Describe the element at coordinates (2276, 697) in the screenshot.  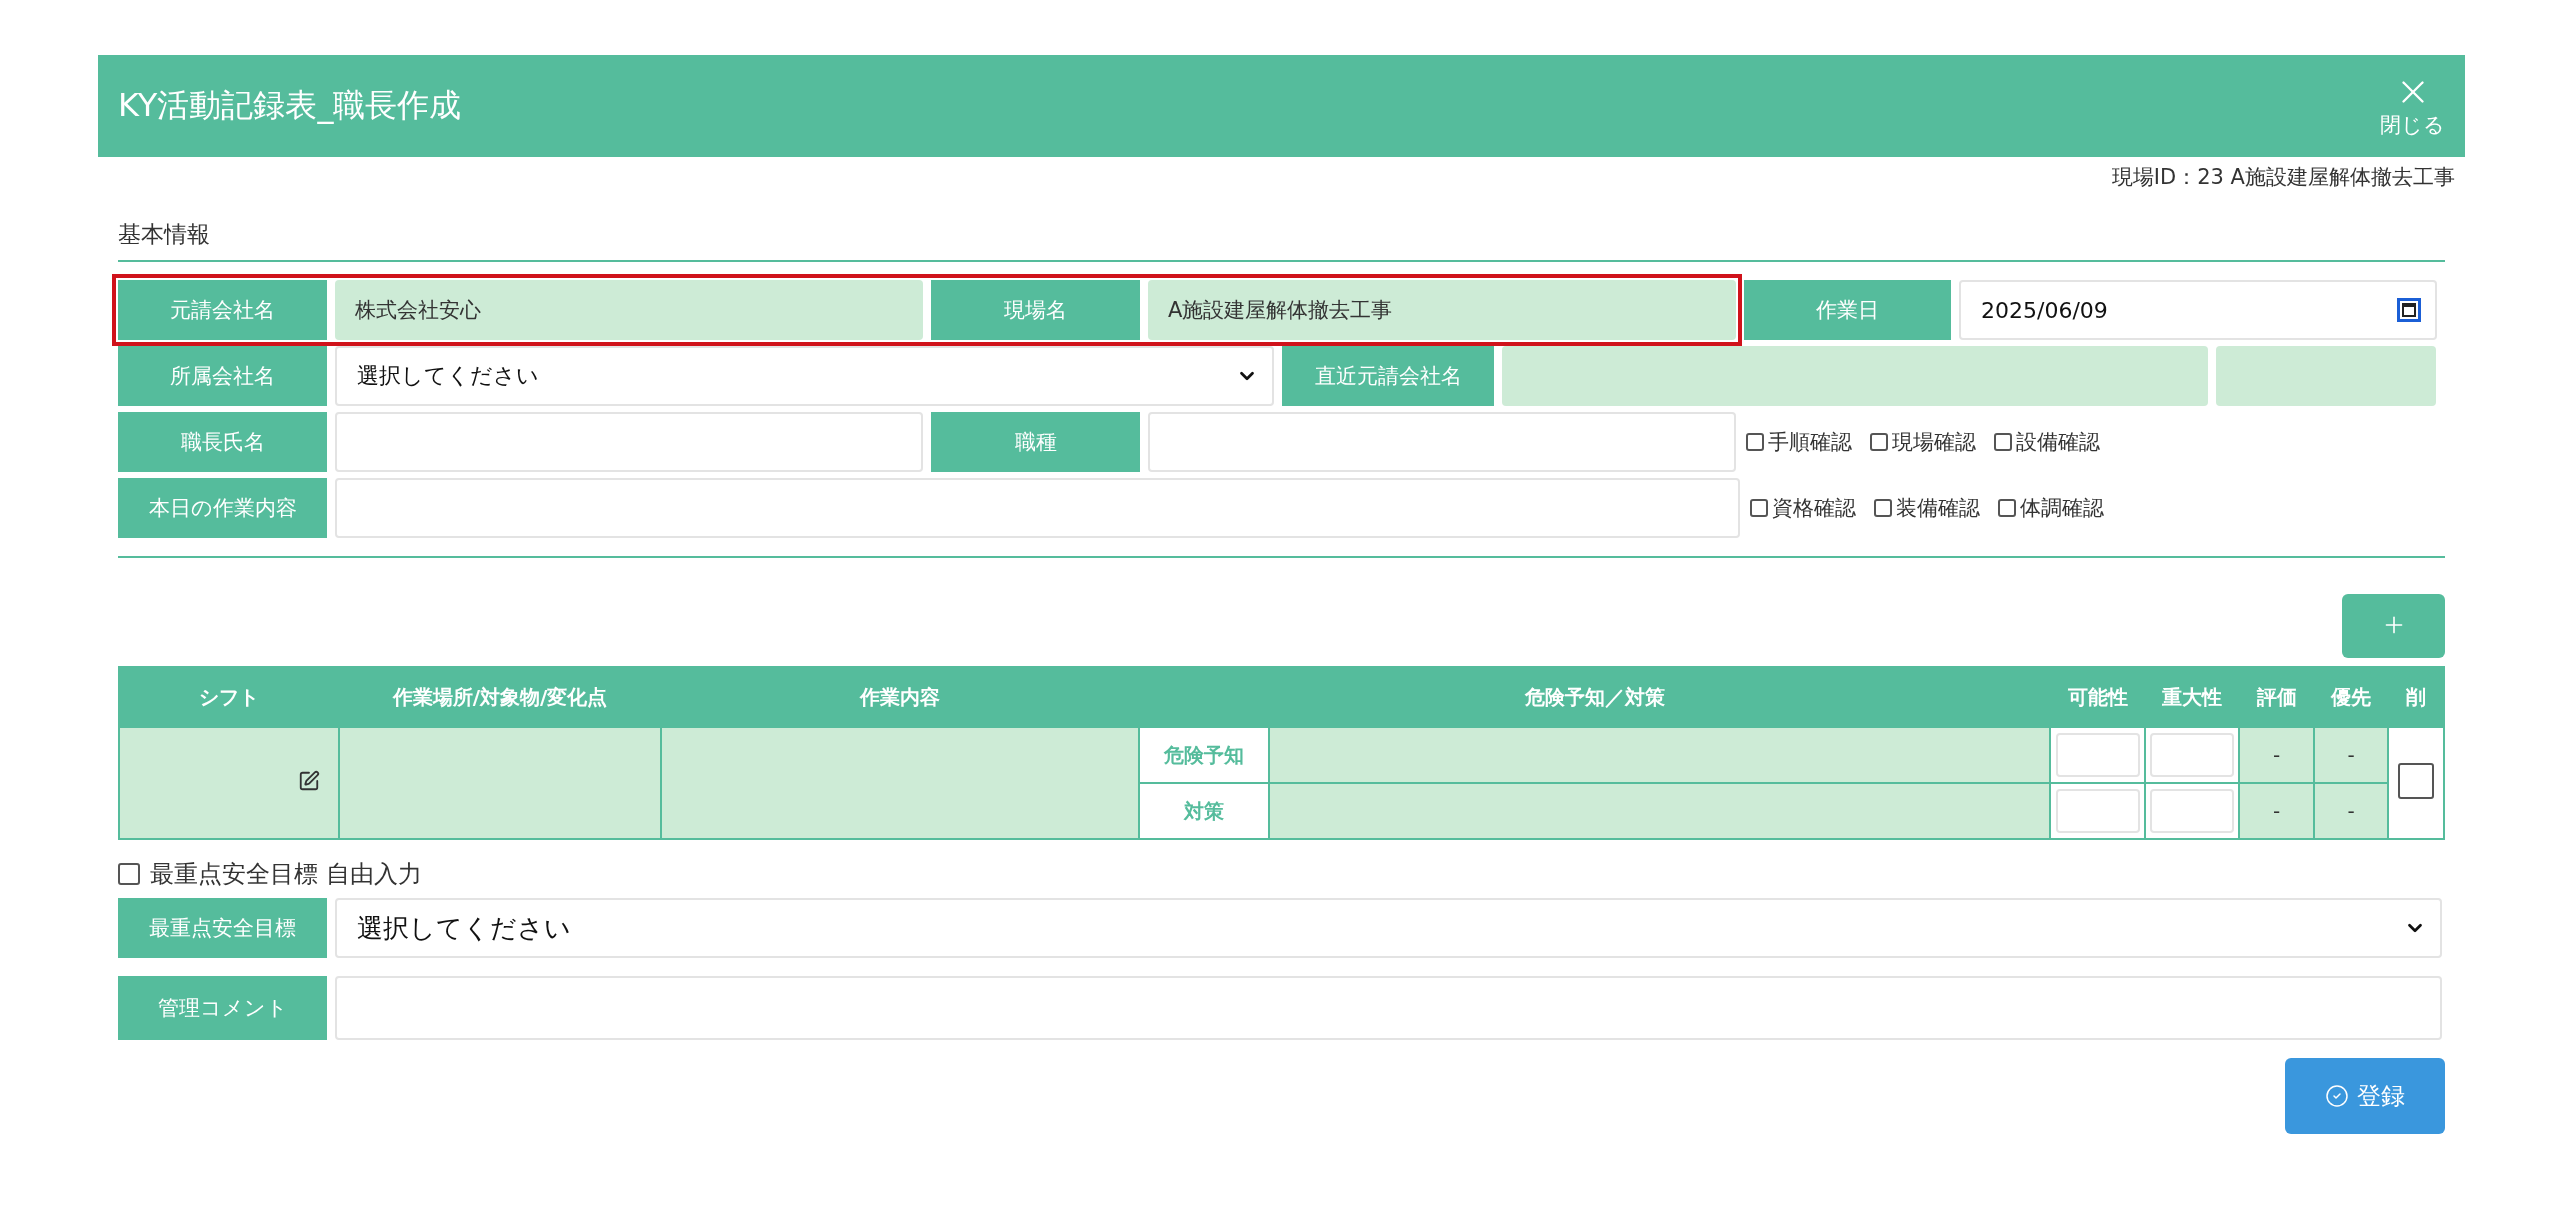
I see `column-header: 評価` at that location.